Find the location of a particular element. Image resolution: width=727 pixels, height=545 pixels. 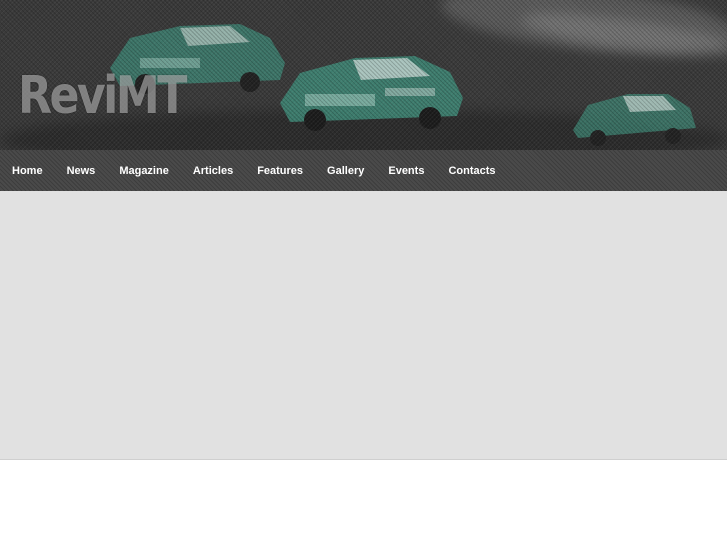

nav-item-gallery: Gallery is located at coordinates (345, 171).